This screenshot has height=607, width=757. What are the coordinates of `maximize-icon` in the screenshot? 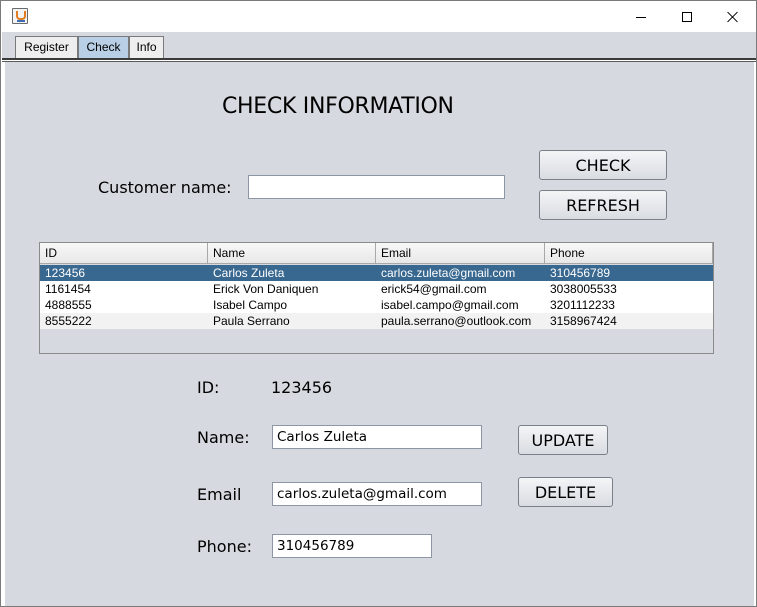 It's located at (687, 17).